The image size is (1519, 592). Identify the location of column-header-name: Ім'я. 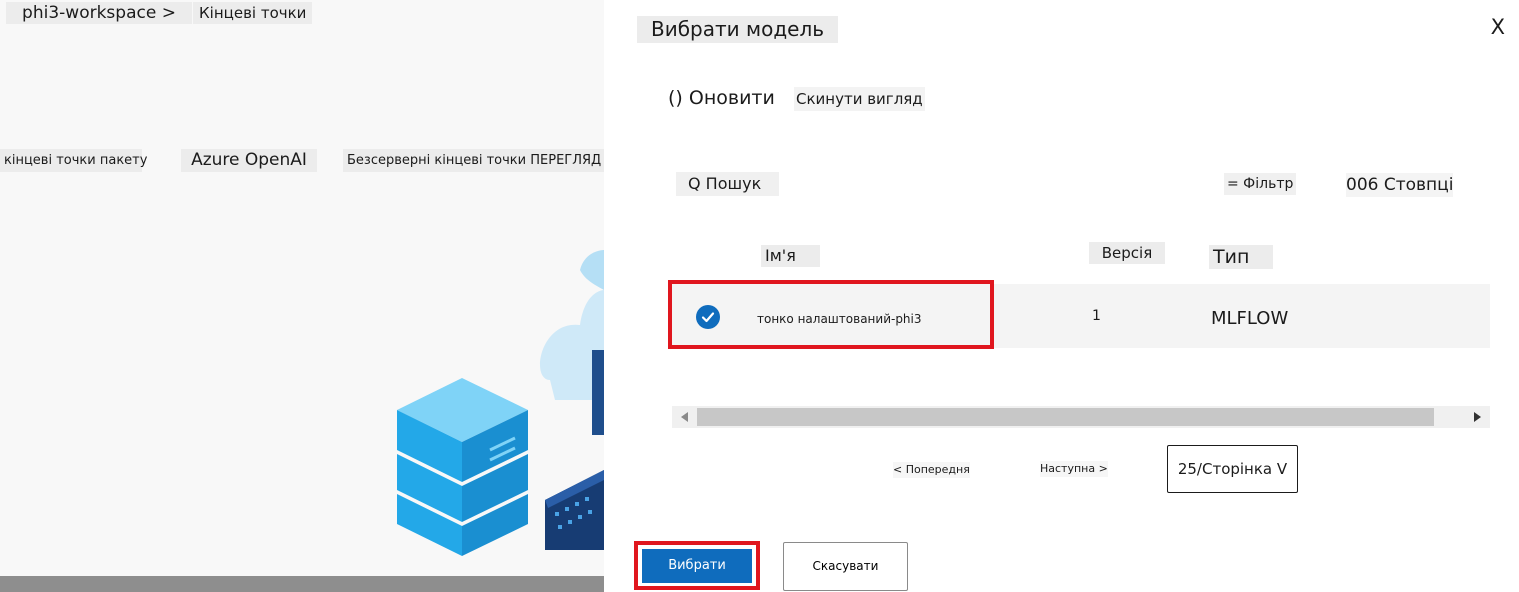
(790, 256).